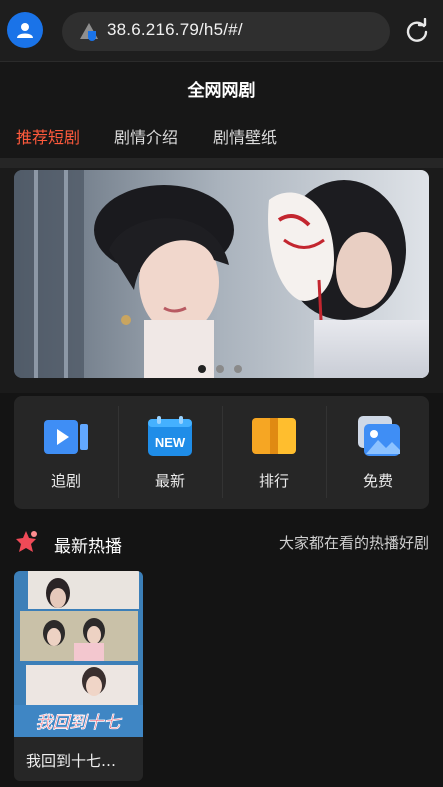  Describe the element at coordinates (26, 541) in the screenshot. I see `hot-star-icon` at that location.